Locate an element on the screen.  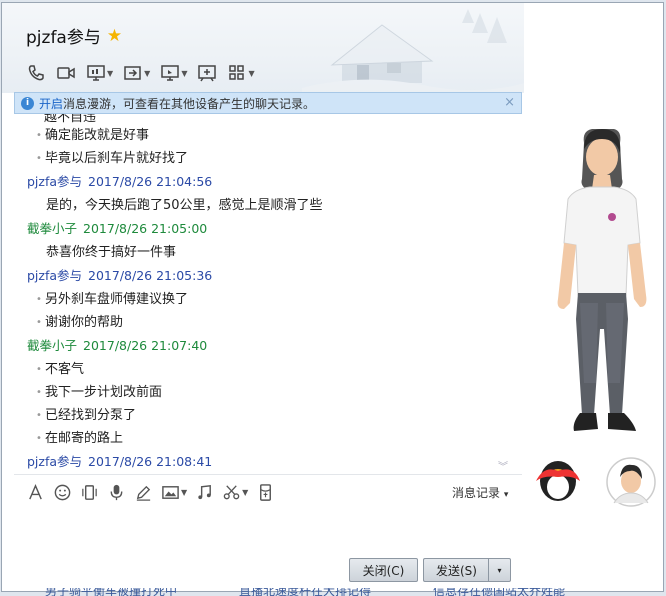
message-text: 是的，今天换后跑了50公里，感觉上是顺滑了些 is located at coordinates (184, 205).